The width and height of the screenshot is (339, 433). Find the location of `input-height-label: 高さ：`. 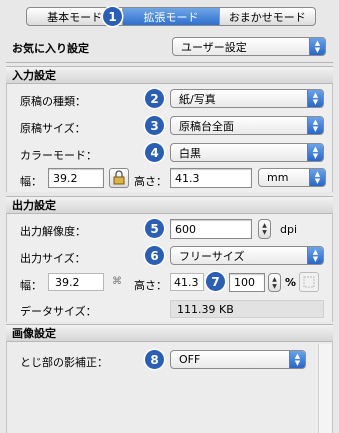

input-height-label: 高さ： is located at coordinates (150, 181).